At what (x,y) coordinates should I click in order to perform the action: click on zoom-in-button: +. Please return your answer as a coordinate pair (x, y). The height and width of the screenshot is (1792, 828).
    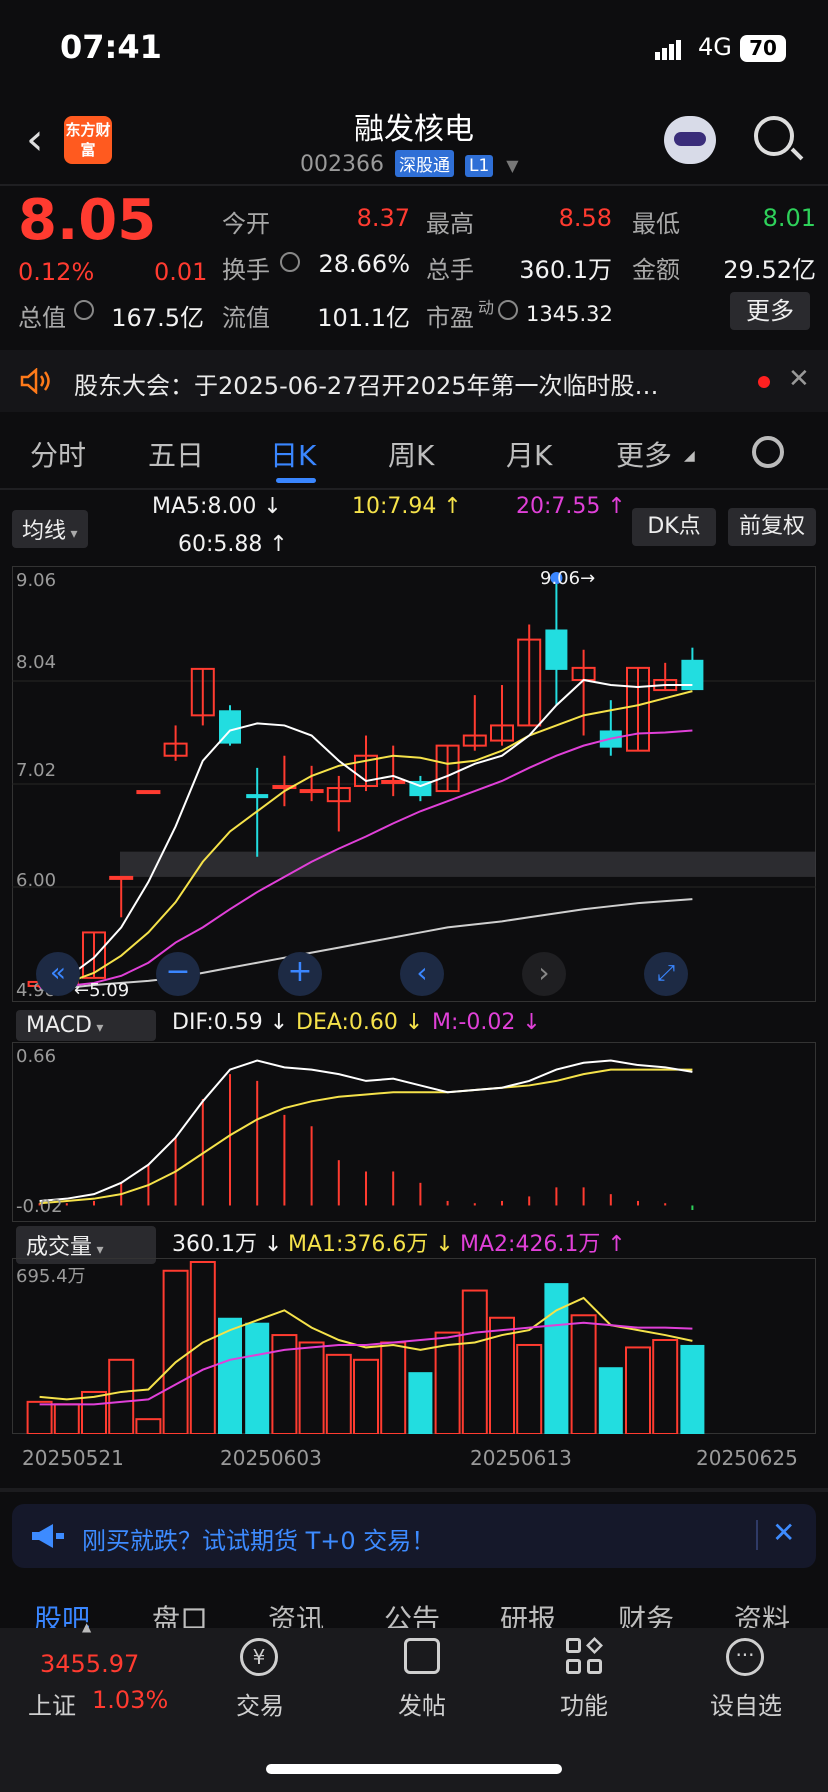
    Looking at the image, I should click on (300, 974).